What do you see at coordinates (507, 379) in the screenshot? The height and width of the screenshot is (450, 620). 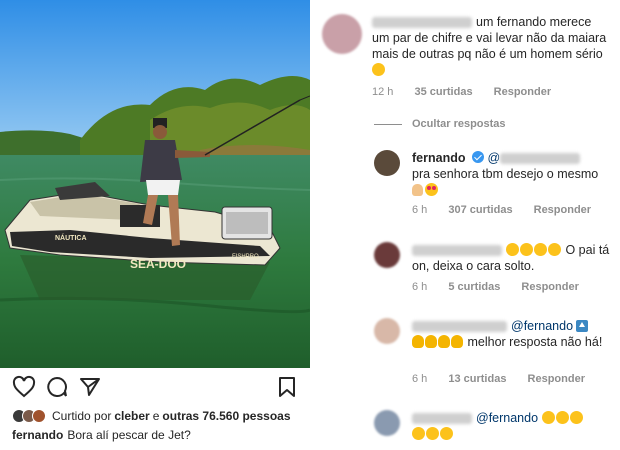 I see `comment-meta: 6 h 13 curtidas Responder` at bounding box center [507, 379].